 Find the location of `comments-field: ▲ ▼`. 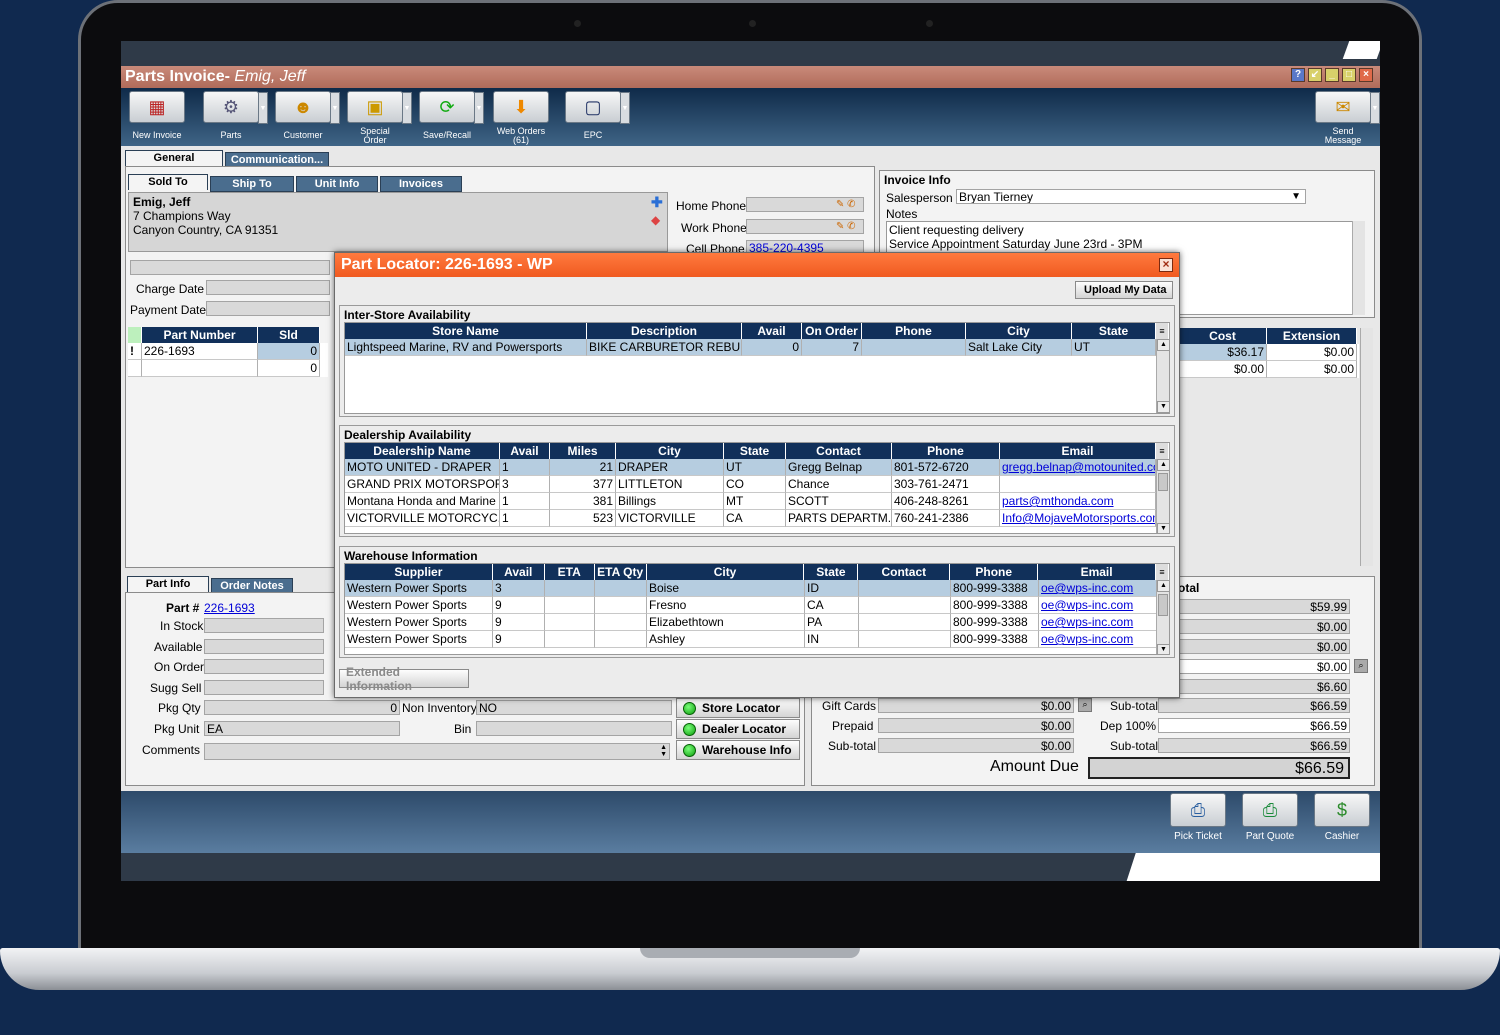

comments-field: ▲ ▼ is located at coordinates (437, 751).